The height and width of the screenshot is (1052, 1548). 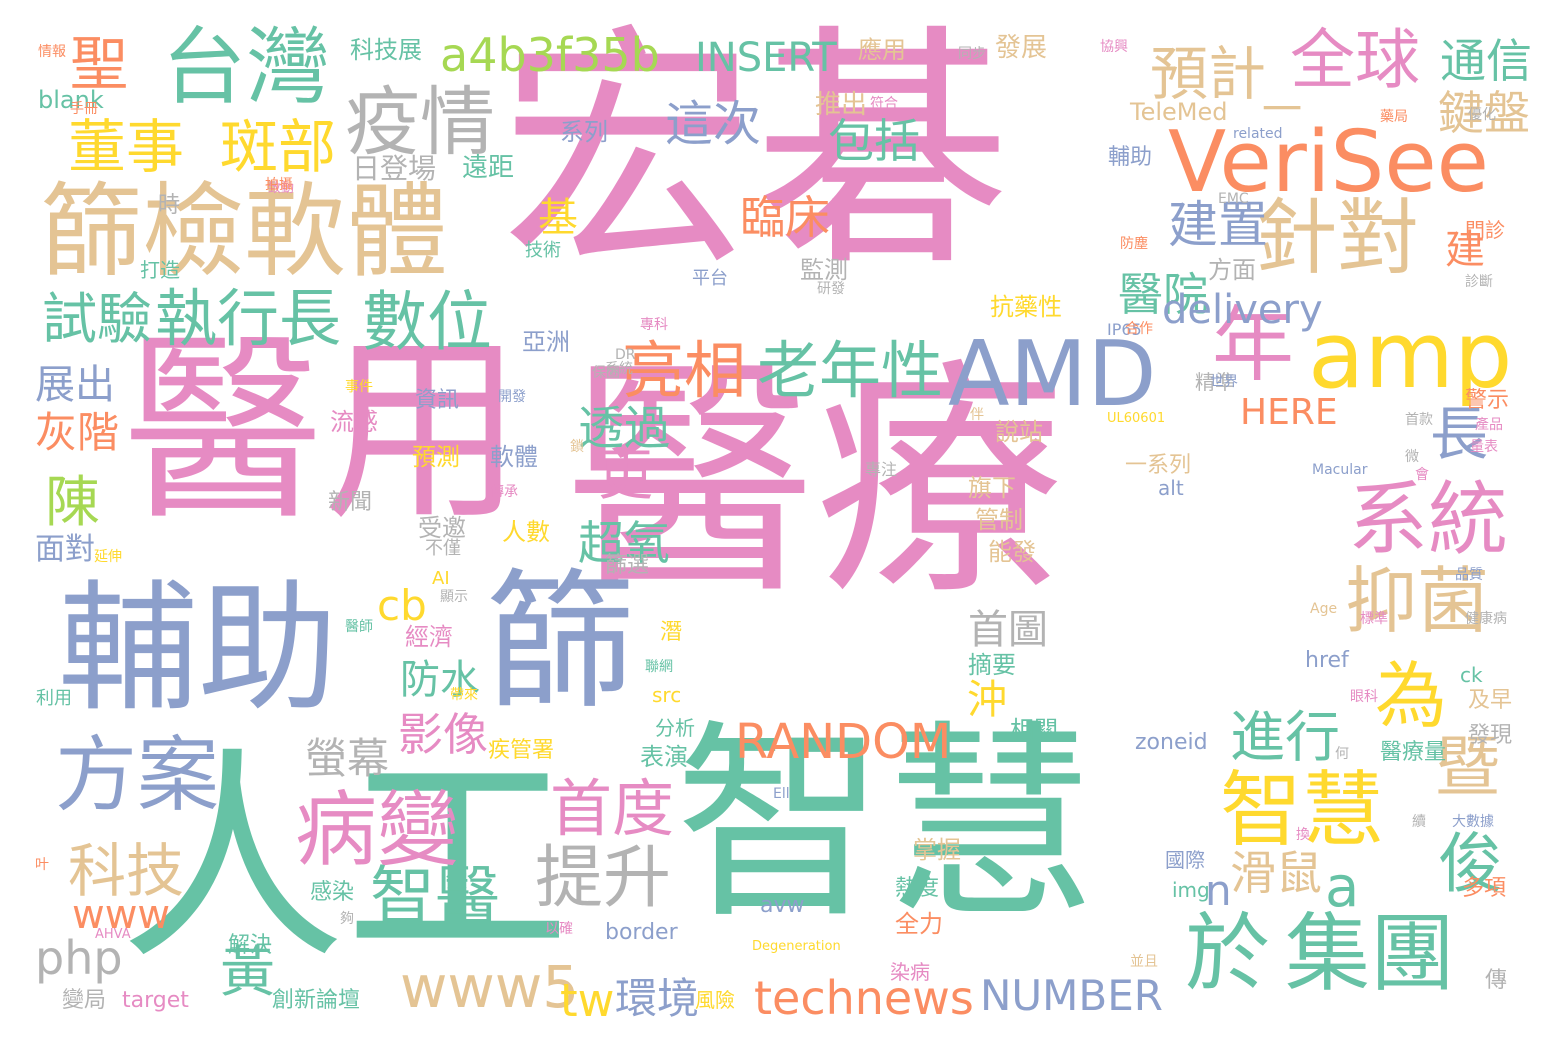 I want to click on word-50: 聖, so click(x=99, y=64).